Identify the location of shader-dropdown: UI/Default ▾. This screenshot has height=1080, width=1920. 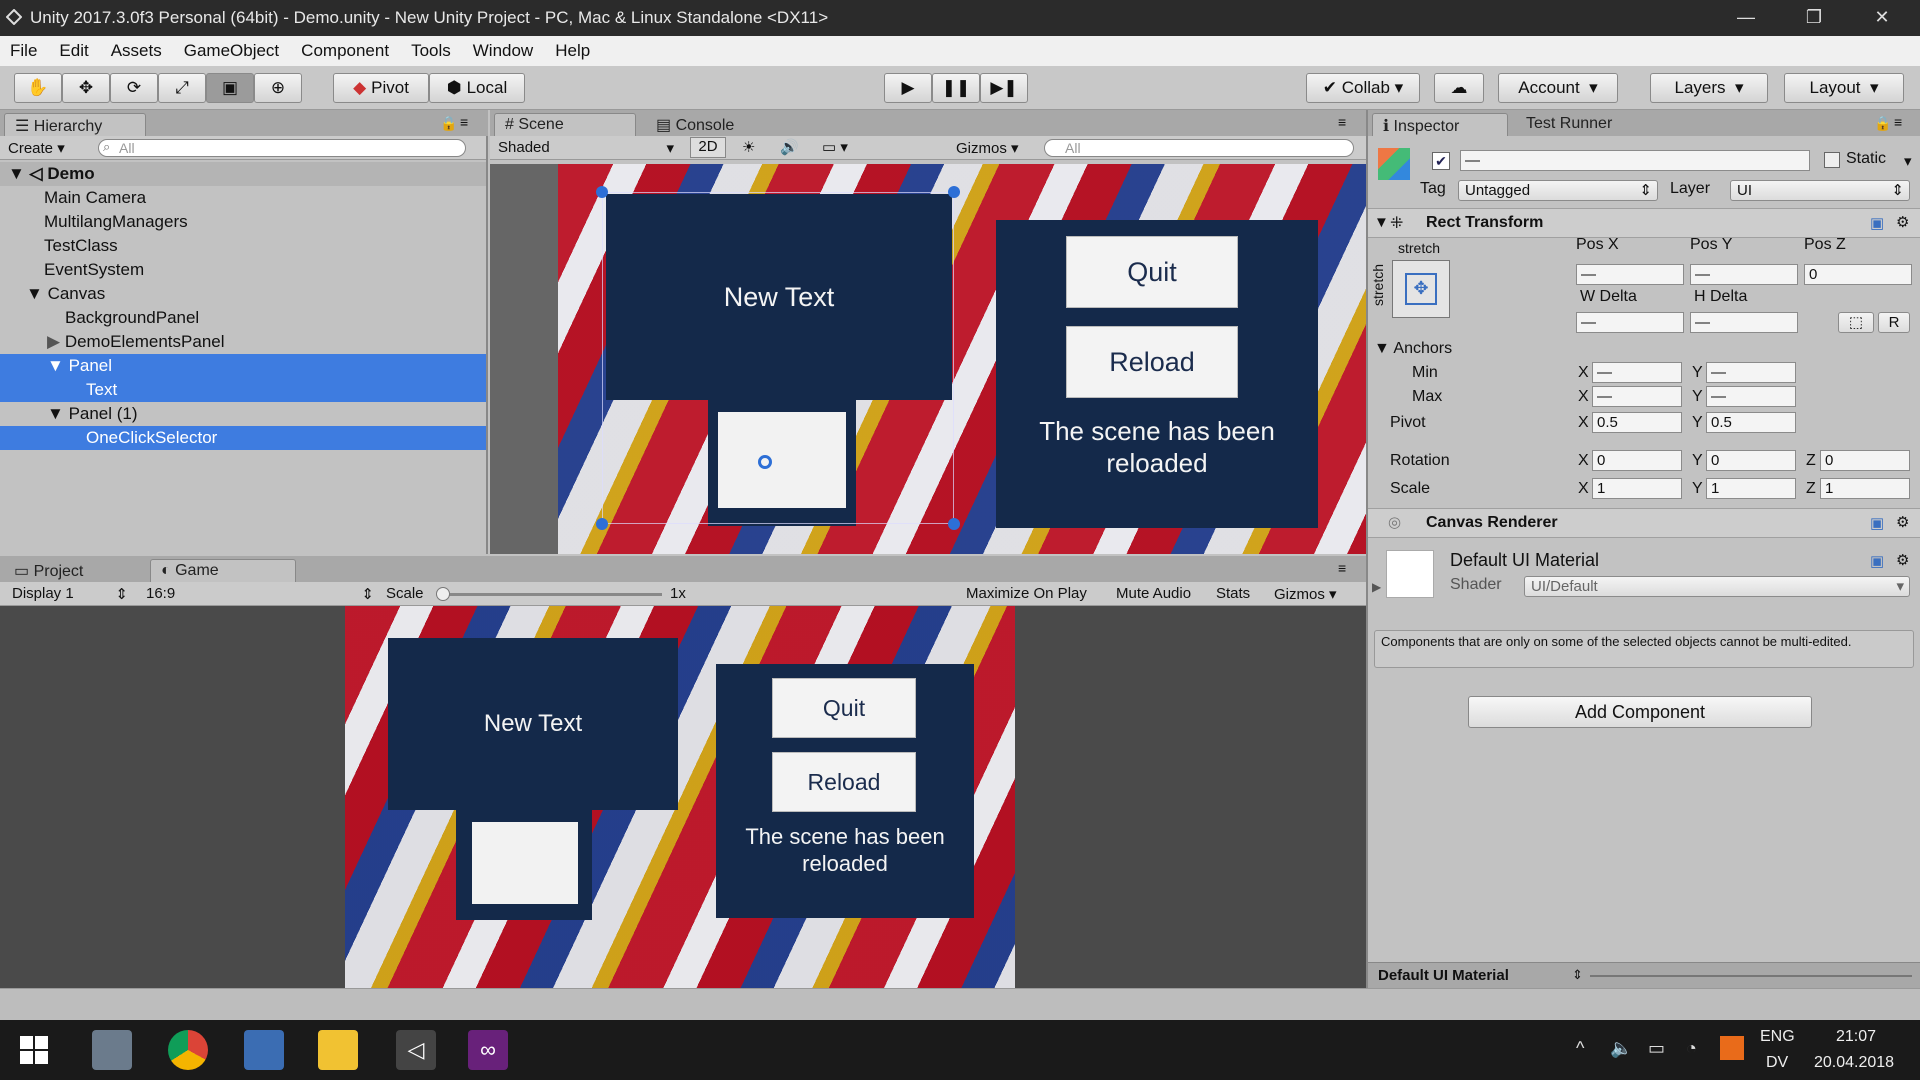
(1717, 586).